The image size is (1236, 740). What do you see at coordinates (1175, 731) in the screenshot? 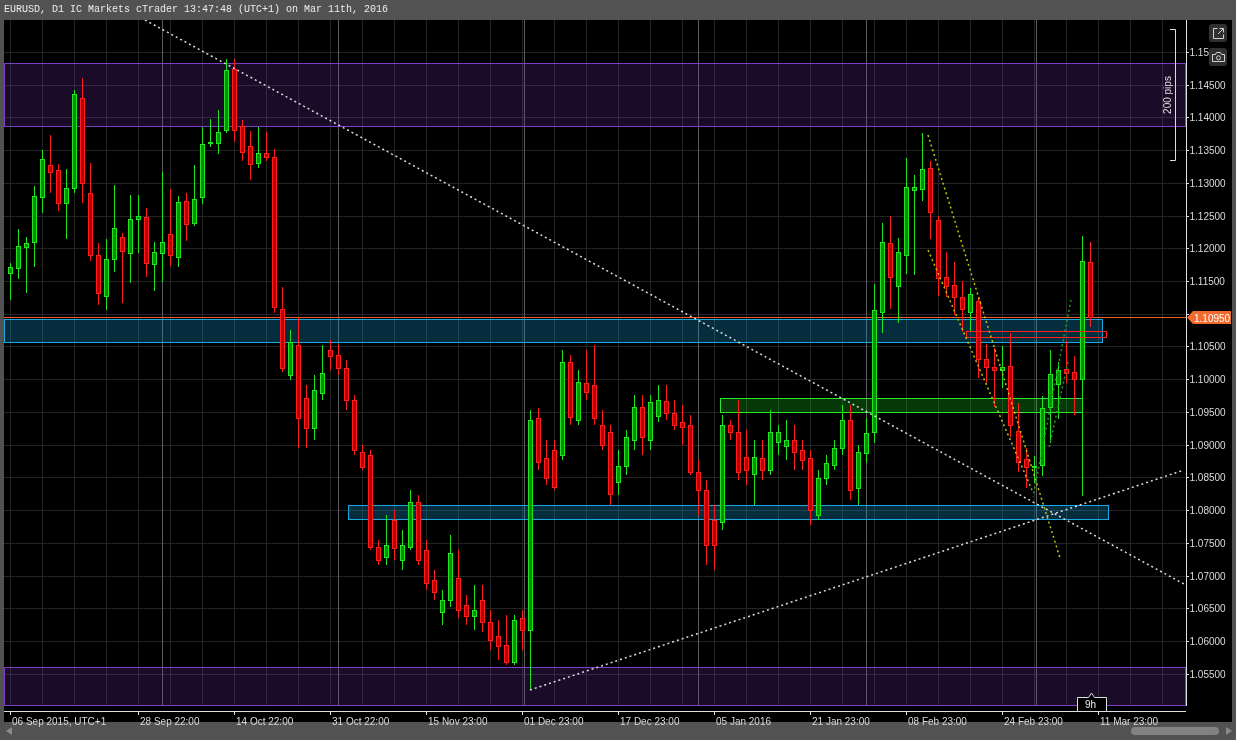
I see `scrollbar-thumb` at bounding box center [1175, 731].